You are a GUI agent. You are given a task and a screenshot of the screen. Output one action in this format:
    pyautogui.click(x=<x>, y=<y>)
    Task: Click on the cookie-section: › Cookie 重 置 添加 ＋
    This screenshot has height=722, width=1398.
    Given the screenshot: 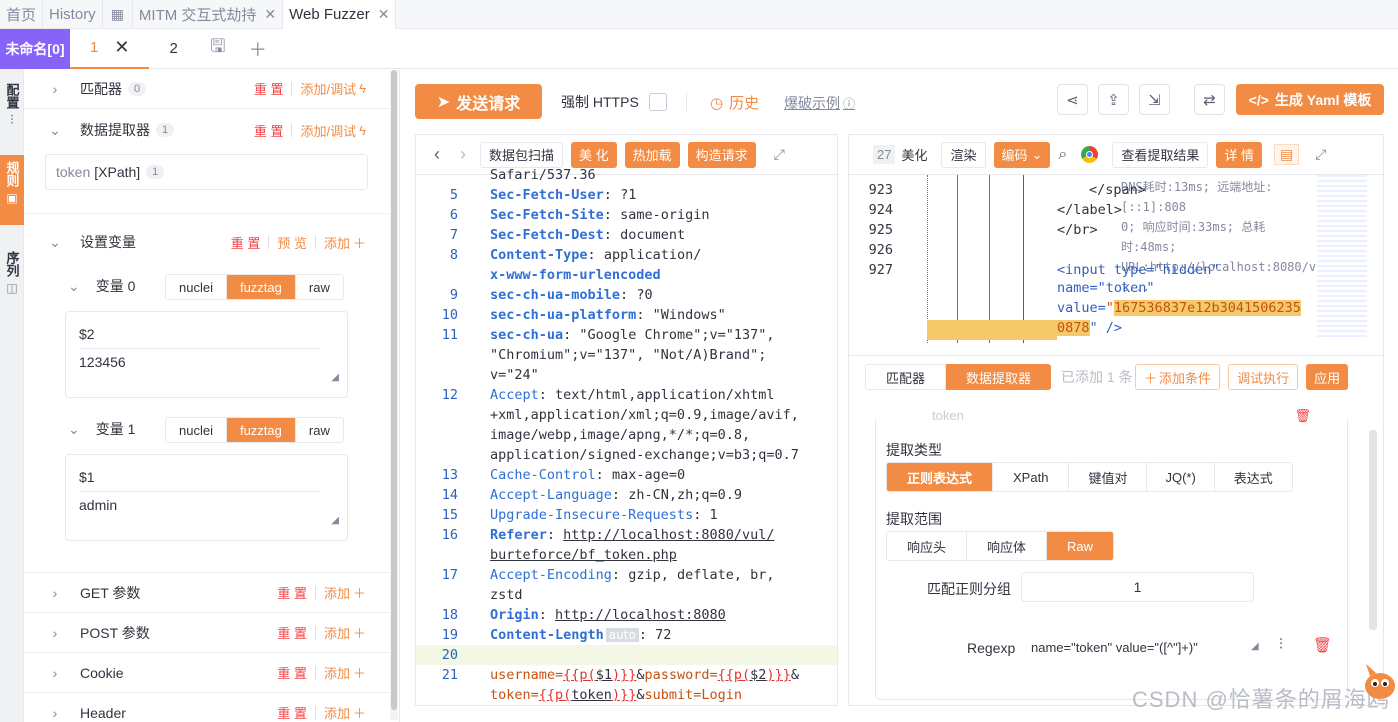 What is the action you would take?
    pyautogui.click(x=207, y=673)
    